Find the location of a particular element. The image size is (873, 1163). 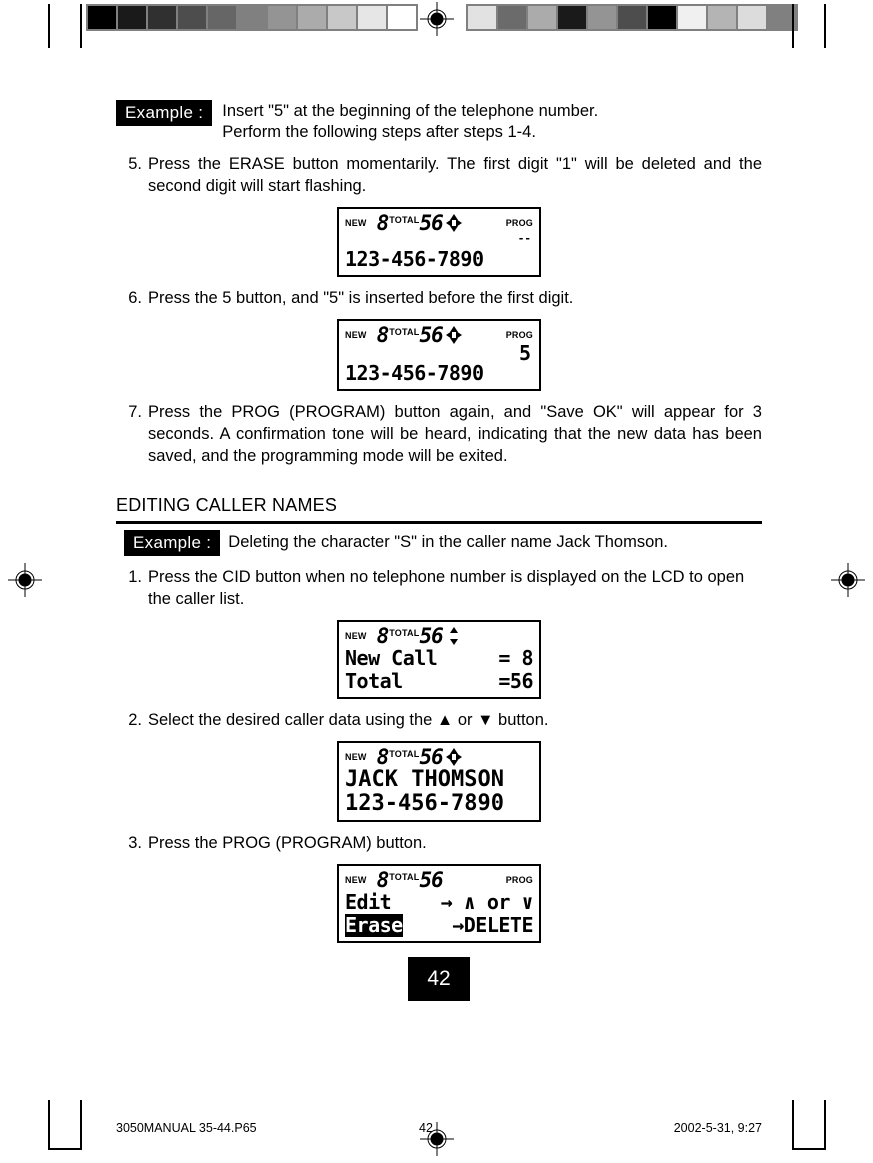

lcd-display: NEW 8 TOTAL 56 PROG -- 123-456-7890 is located at coordinates (439, 242).